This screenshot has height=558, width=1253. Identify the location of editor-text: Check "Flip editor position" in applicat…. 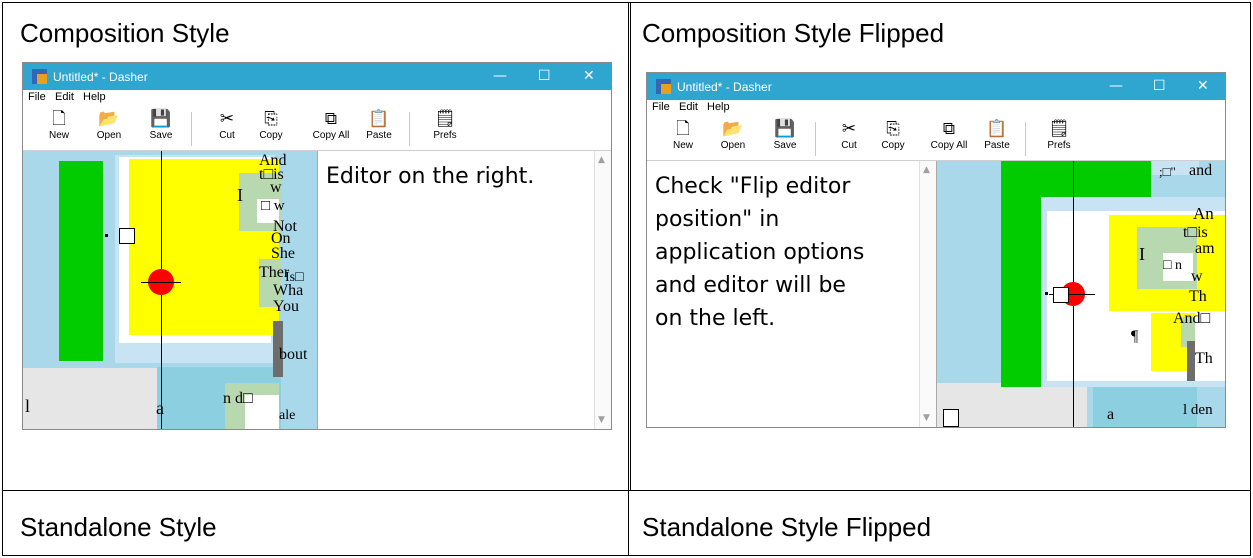
(759, 252).